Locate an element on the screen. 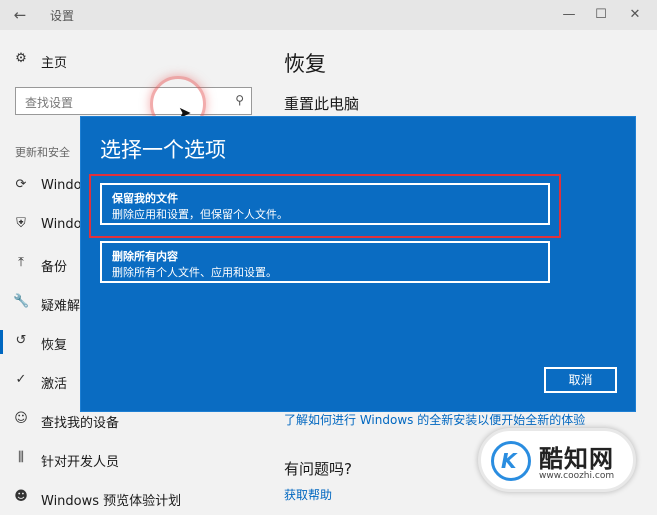  sidebar-item-label: Windows 预览体验计划 is located at coordinates (111, 501).